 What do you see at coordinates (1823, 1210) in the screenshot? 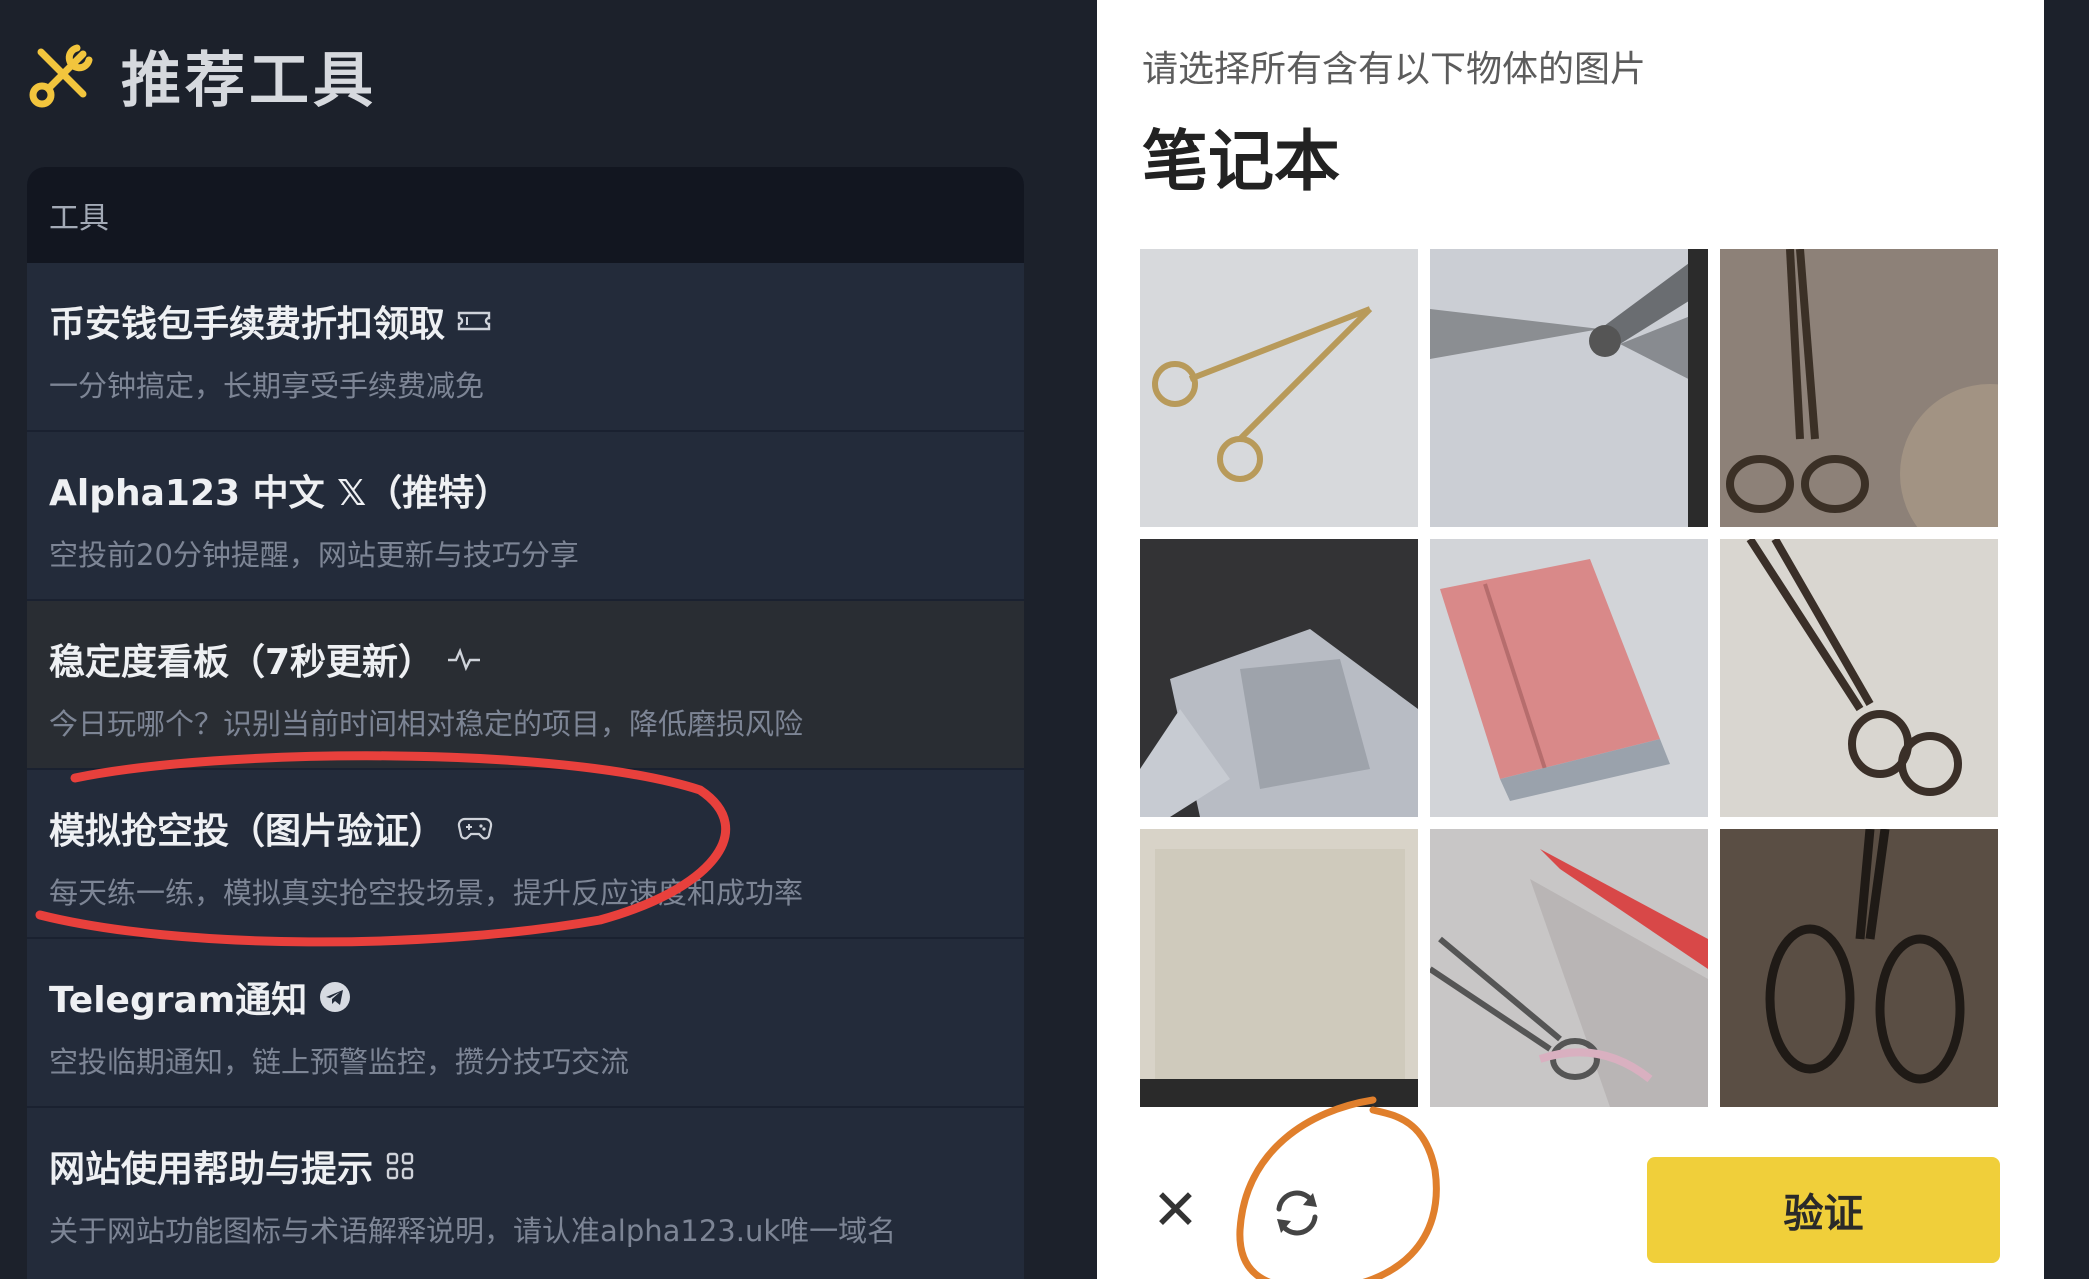
I see `verify-button: 验证` at bounding box center [1823, 1210].